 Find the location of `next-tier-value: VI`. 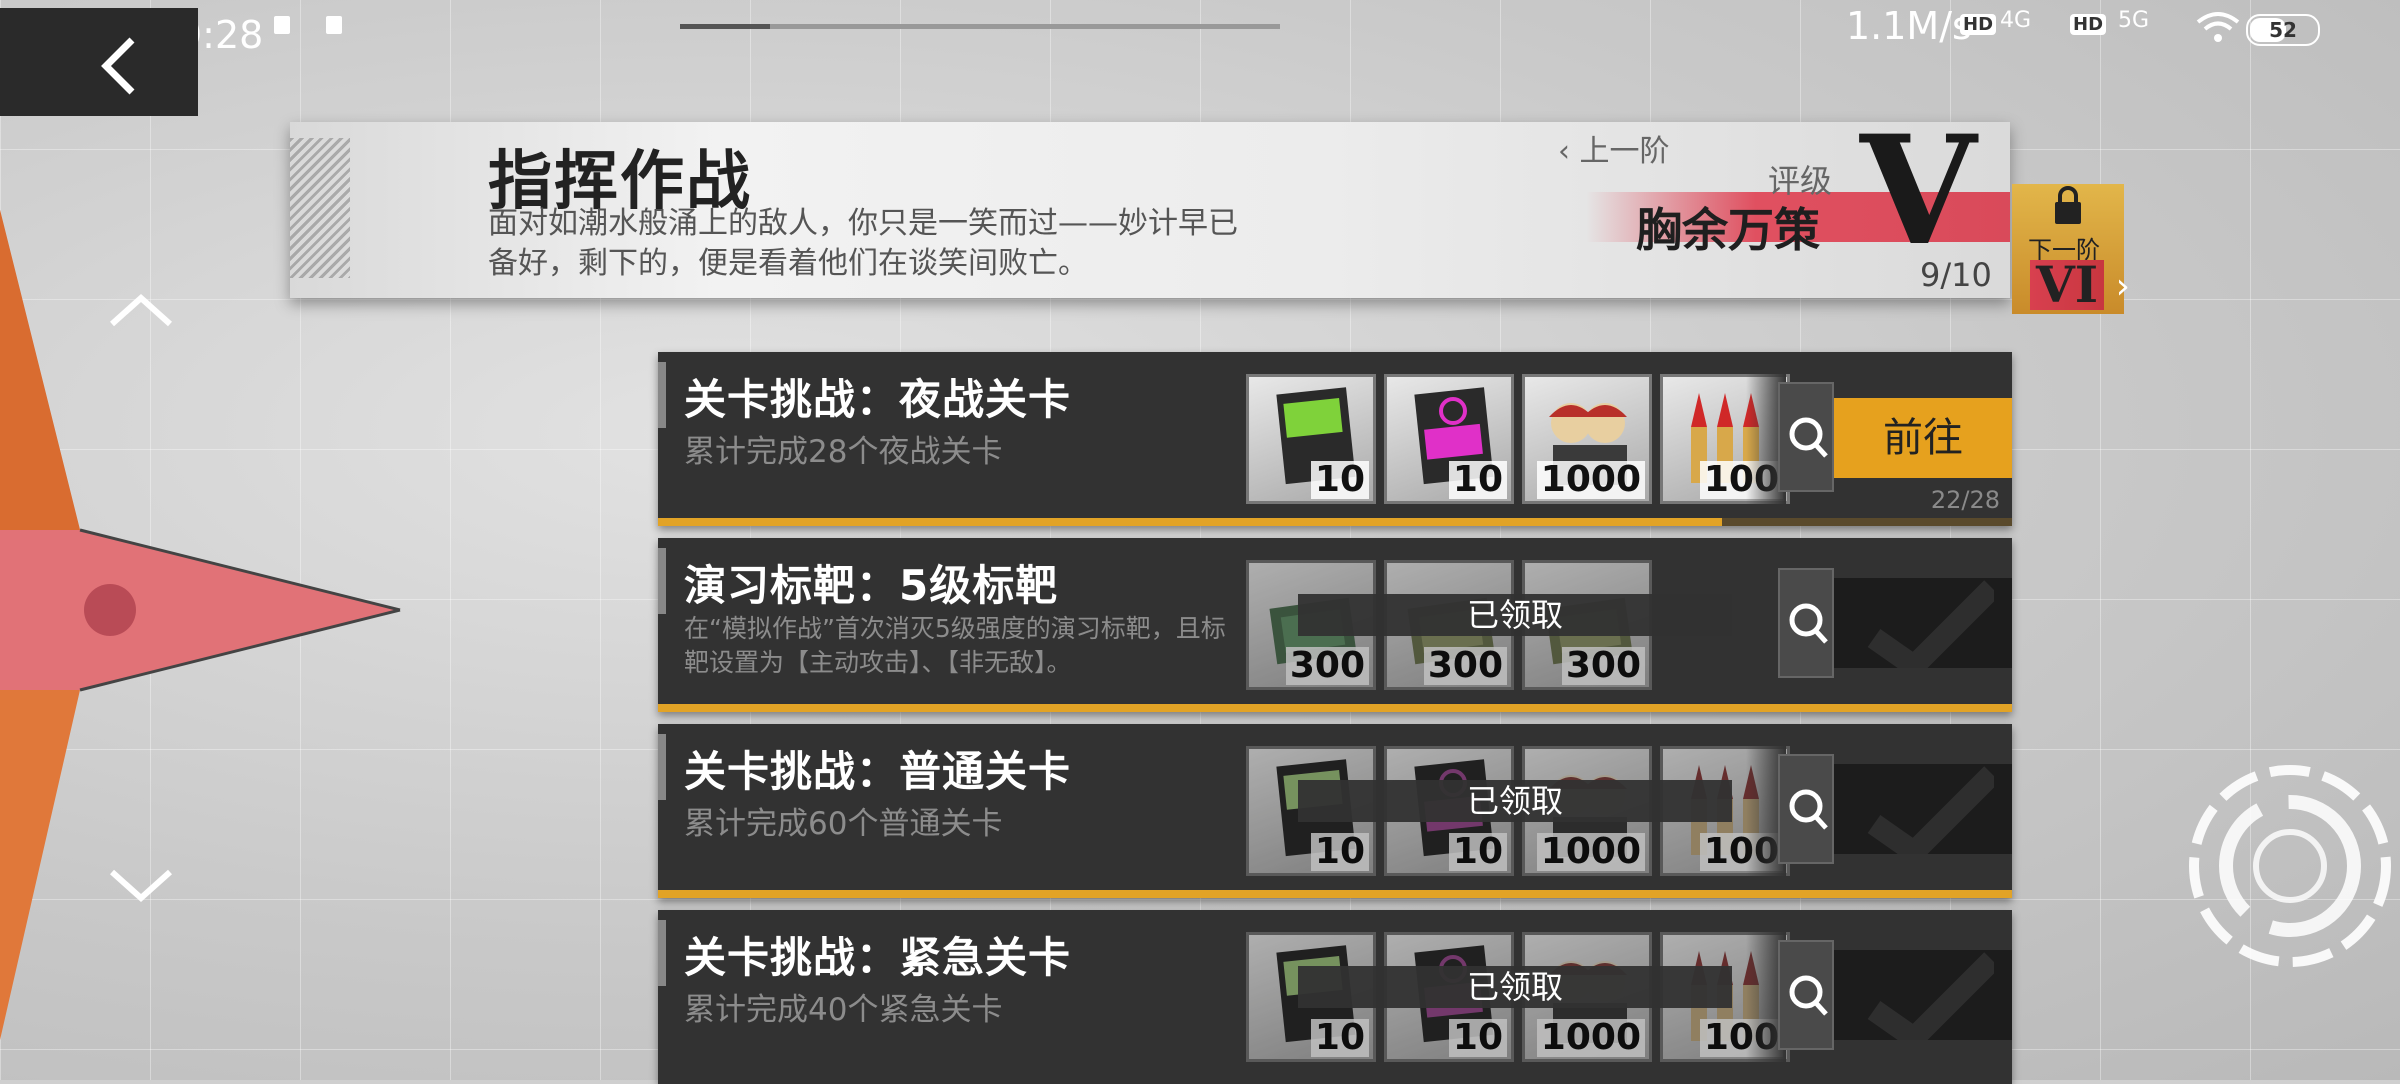

next-tier-value: VI is located at coordinates (2067, 285).